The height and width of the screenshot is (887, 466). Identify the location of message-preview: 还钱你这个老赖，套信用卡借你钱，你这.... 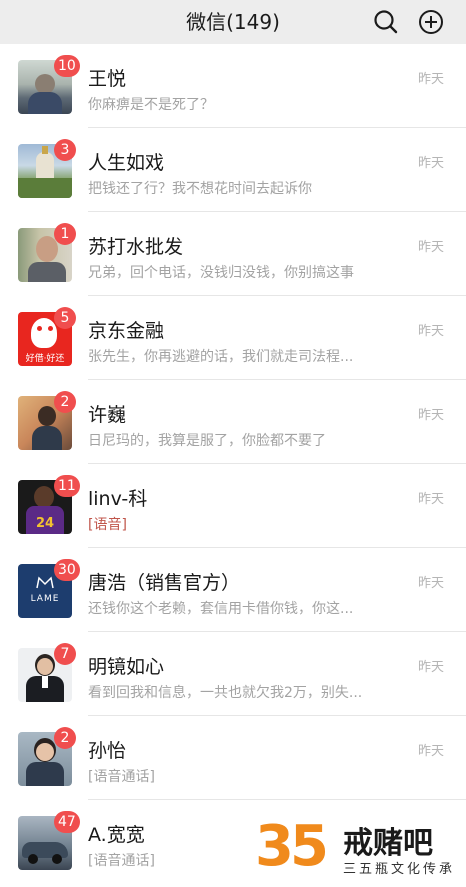
(221, 609).